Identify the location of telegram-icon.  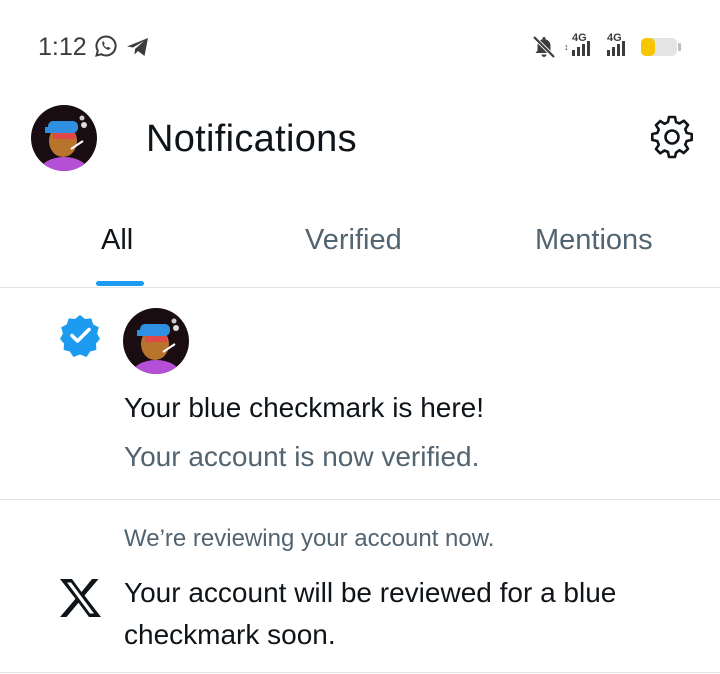
(137, 47).